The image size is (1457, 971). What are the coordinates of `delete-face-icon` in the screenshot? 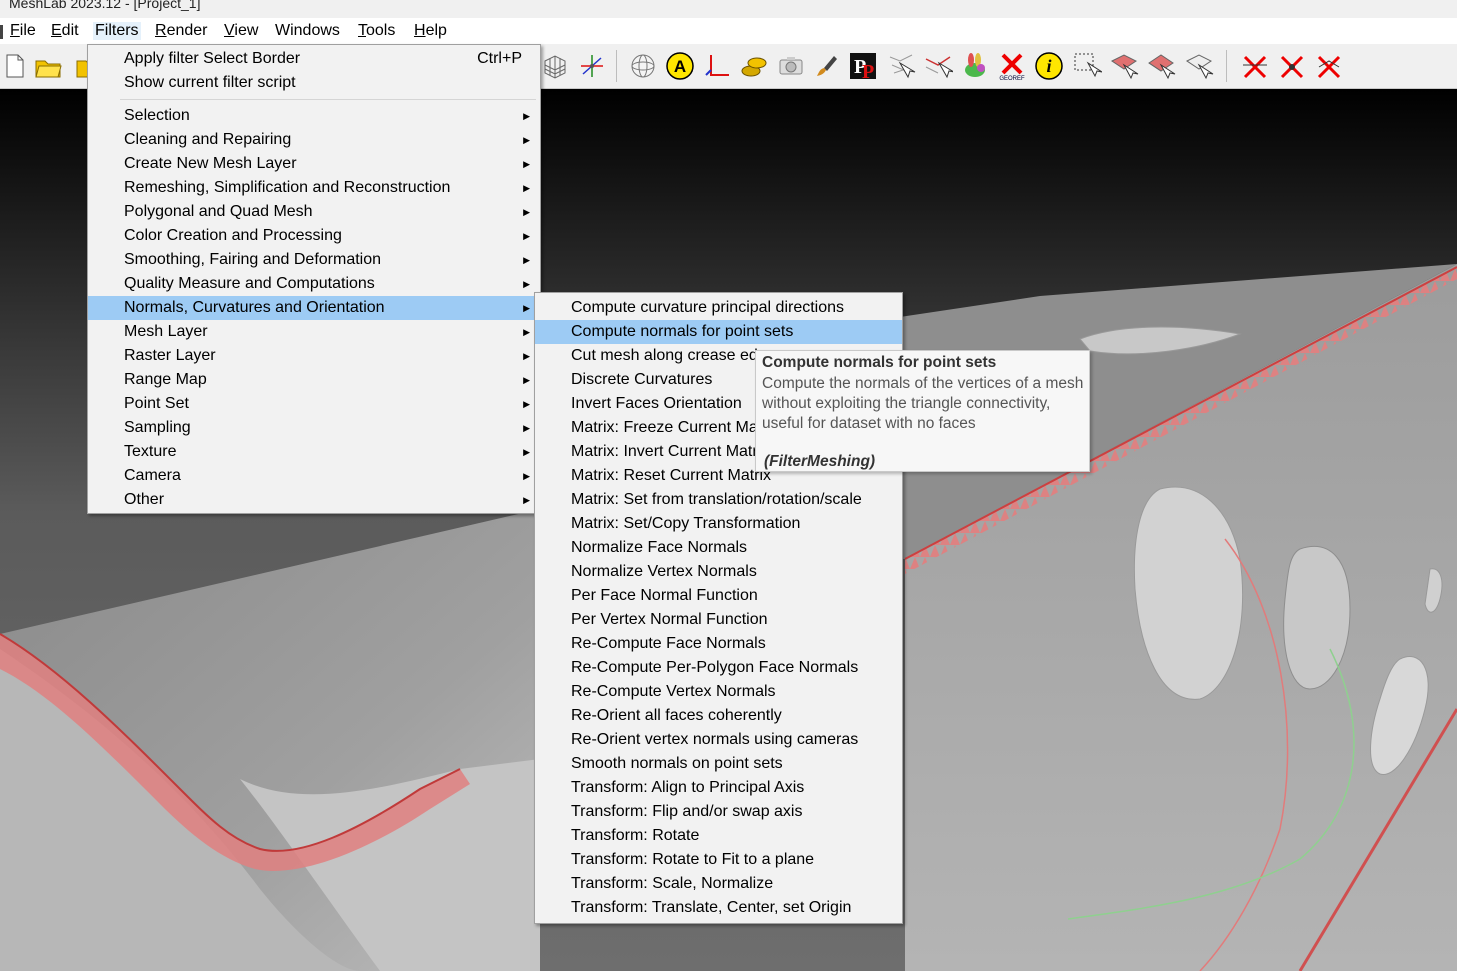 It's located at (1255, 66).